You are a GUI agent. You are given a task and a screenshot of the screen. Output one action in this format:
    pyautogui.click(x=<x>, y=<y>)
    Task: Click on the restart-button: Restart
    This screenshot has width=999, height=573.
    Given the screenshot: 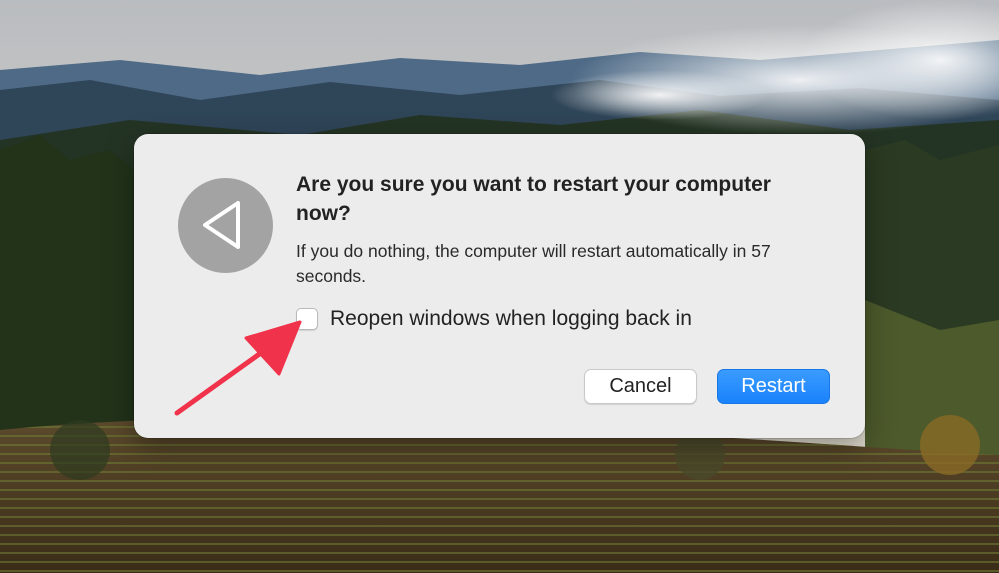 What is the action you would take?
    pyautogui.click(x=773, y=386)
    